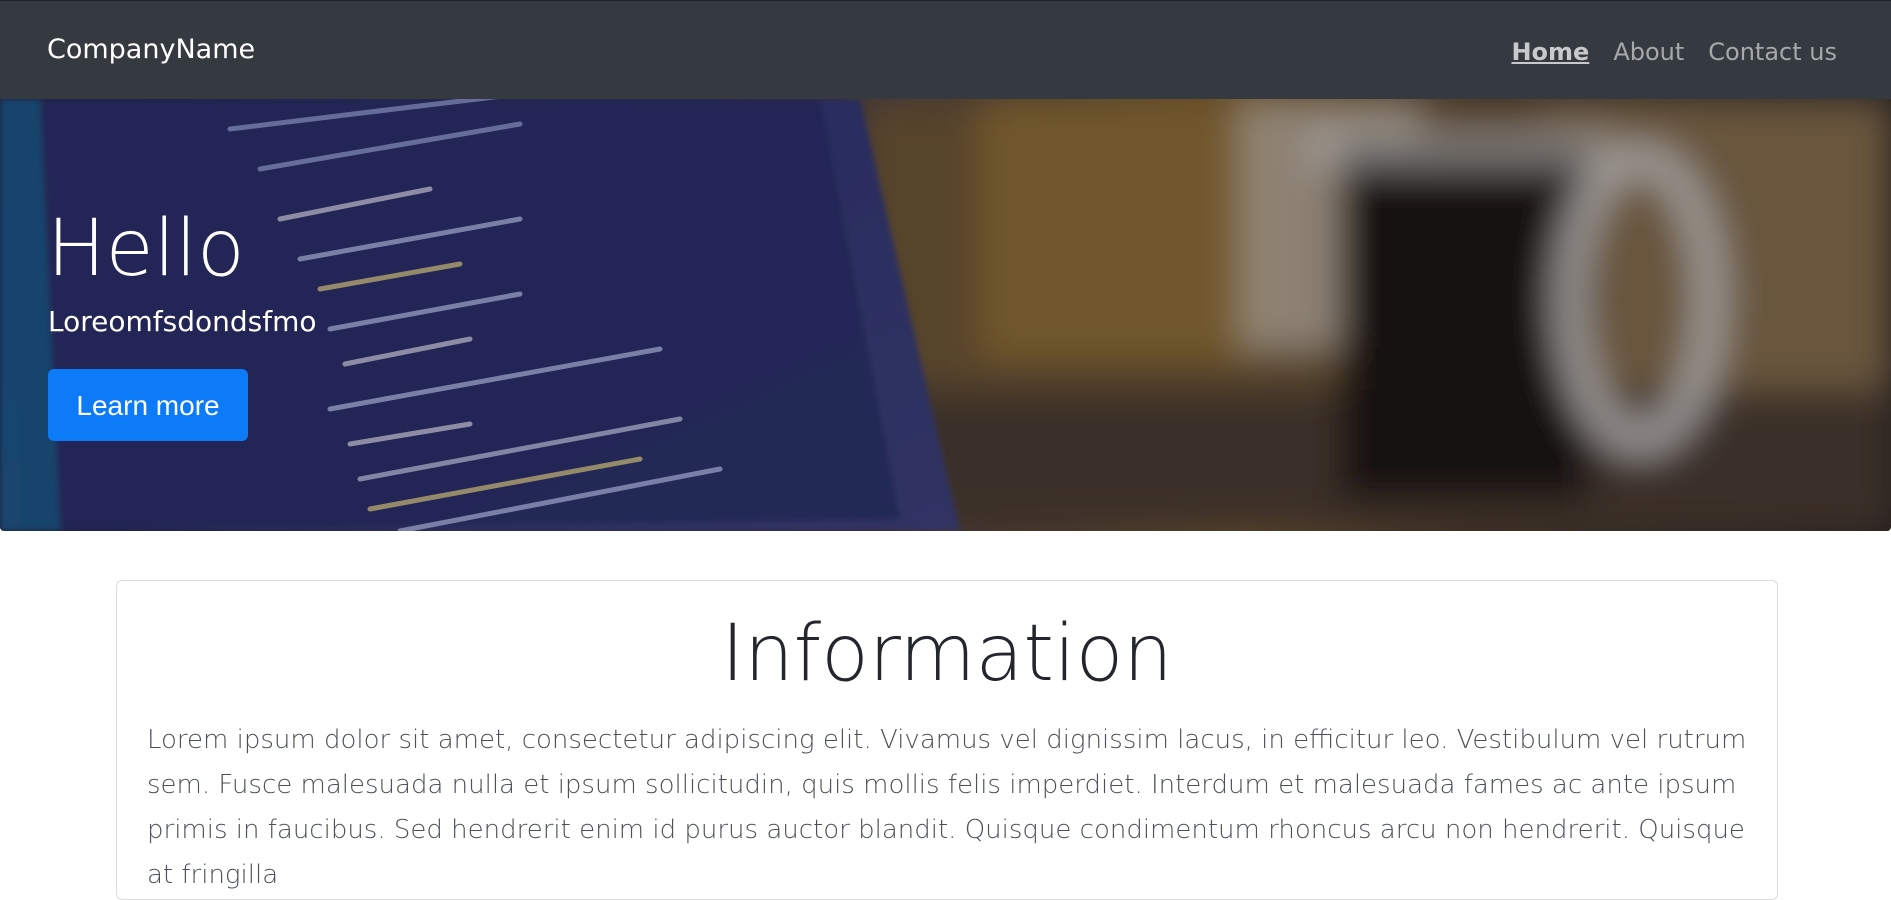 The image size is (1891, 900). What do you see at coordinates (146, 249) in the screenshot?
I see `hero-title: Hello` at bounding box center [146, 249].